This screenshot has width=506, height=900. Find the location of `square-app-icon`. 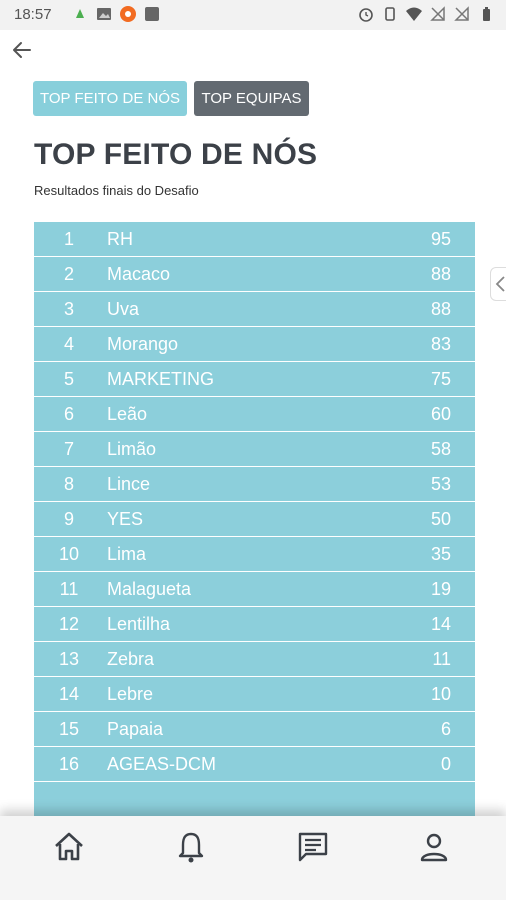

square-app-icon is located at coordinates (152, 14).